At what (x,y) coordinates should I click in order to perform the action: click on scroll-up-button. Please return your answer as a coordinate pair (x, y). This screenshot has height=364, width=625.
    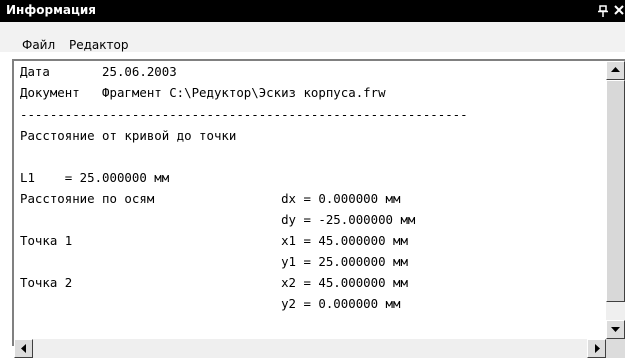
    Looking at the image, I should click on (615, 70).